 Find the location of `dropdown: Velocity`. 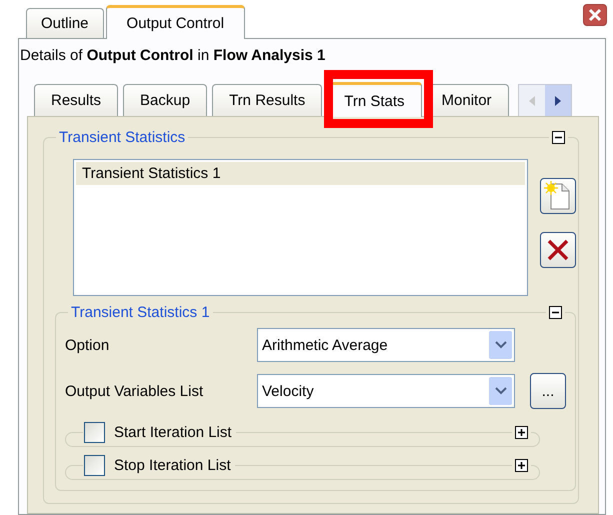

dropdown: Velocity is located at coordinates (386, 391).